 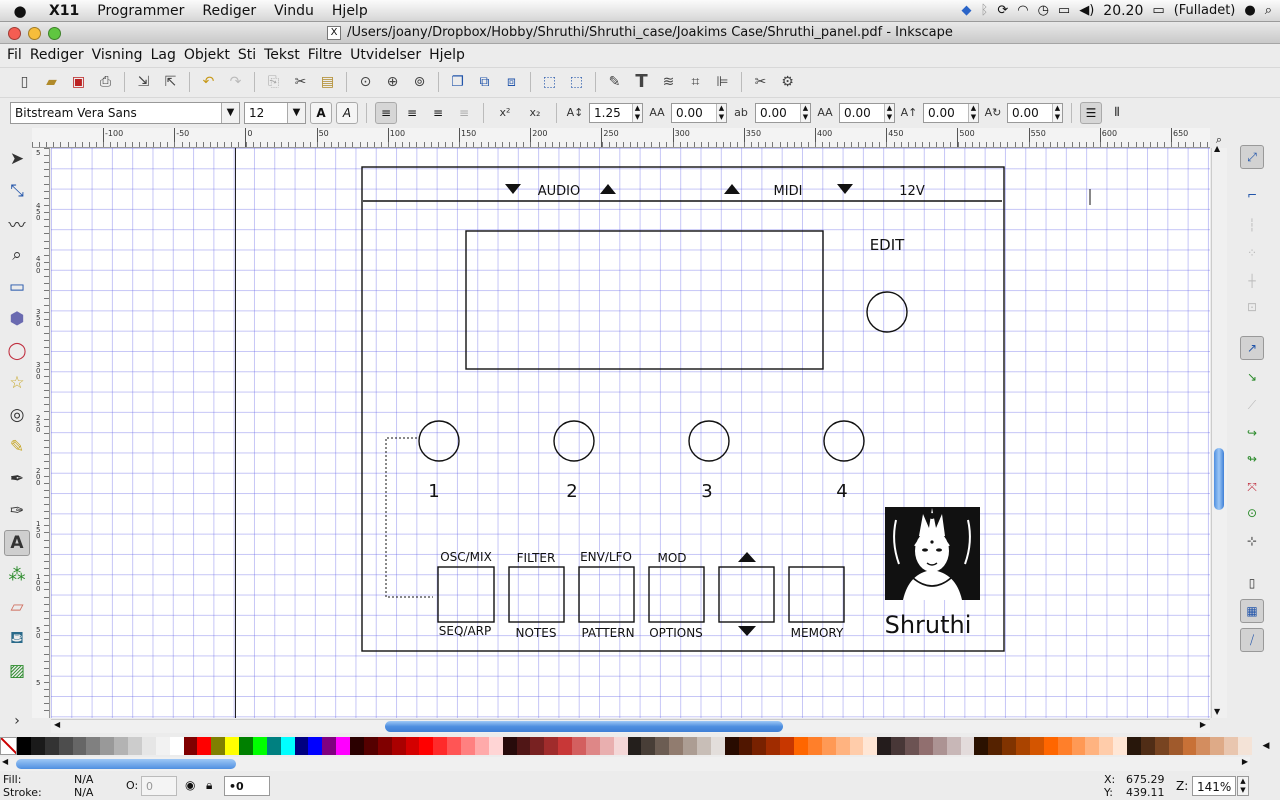 What do you see at coordinates (1252, 487) in the screenshot?
I see `snap-midpoint-icon: ⤧` at bounding box center [1252, 487].